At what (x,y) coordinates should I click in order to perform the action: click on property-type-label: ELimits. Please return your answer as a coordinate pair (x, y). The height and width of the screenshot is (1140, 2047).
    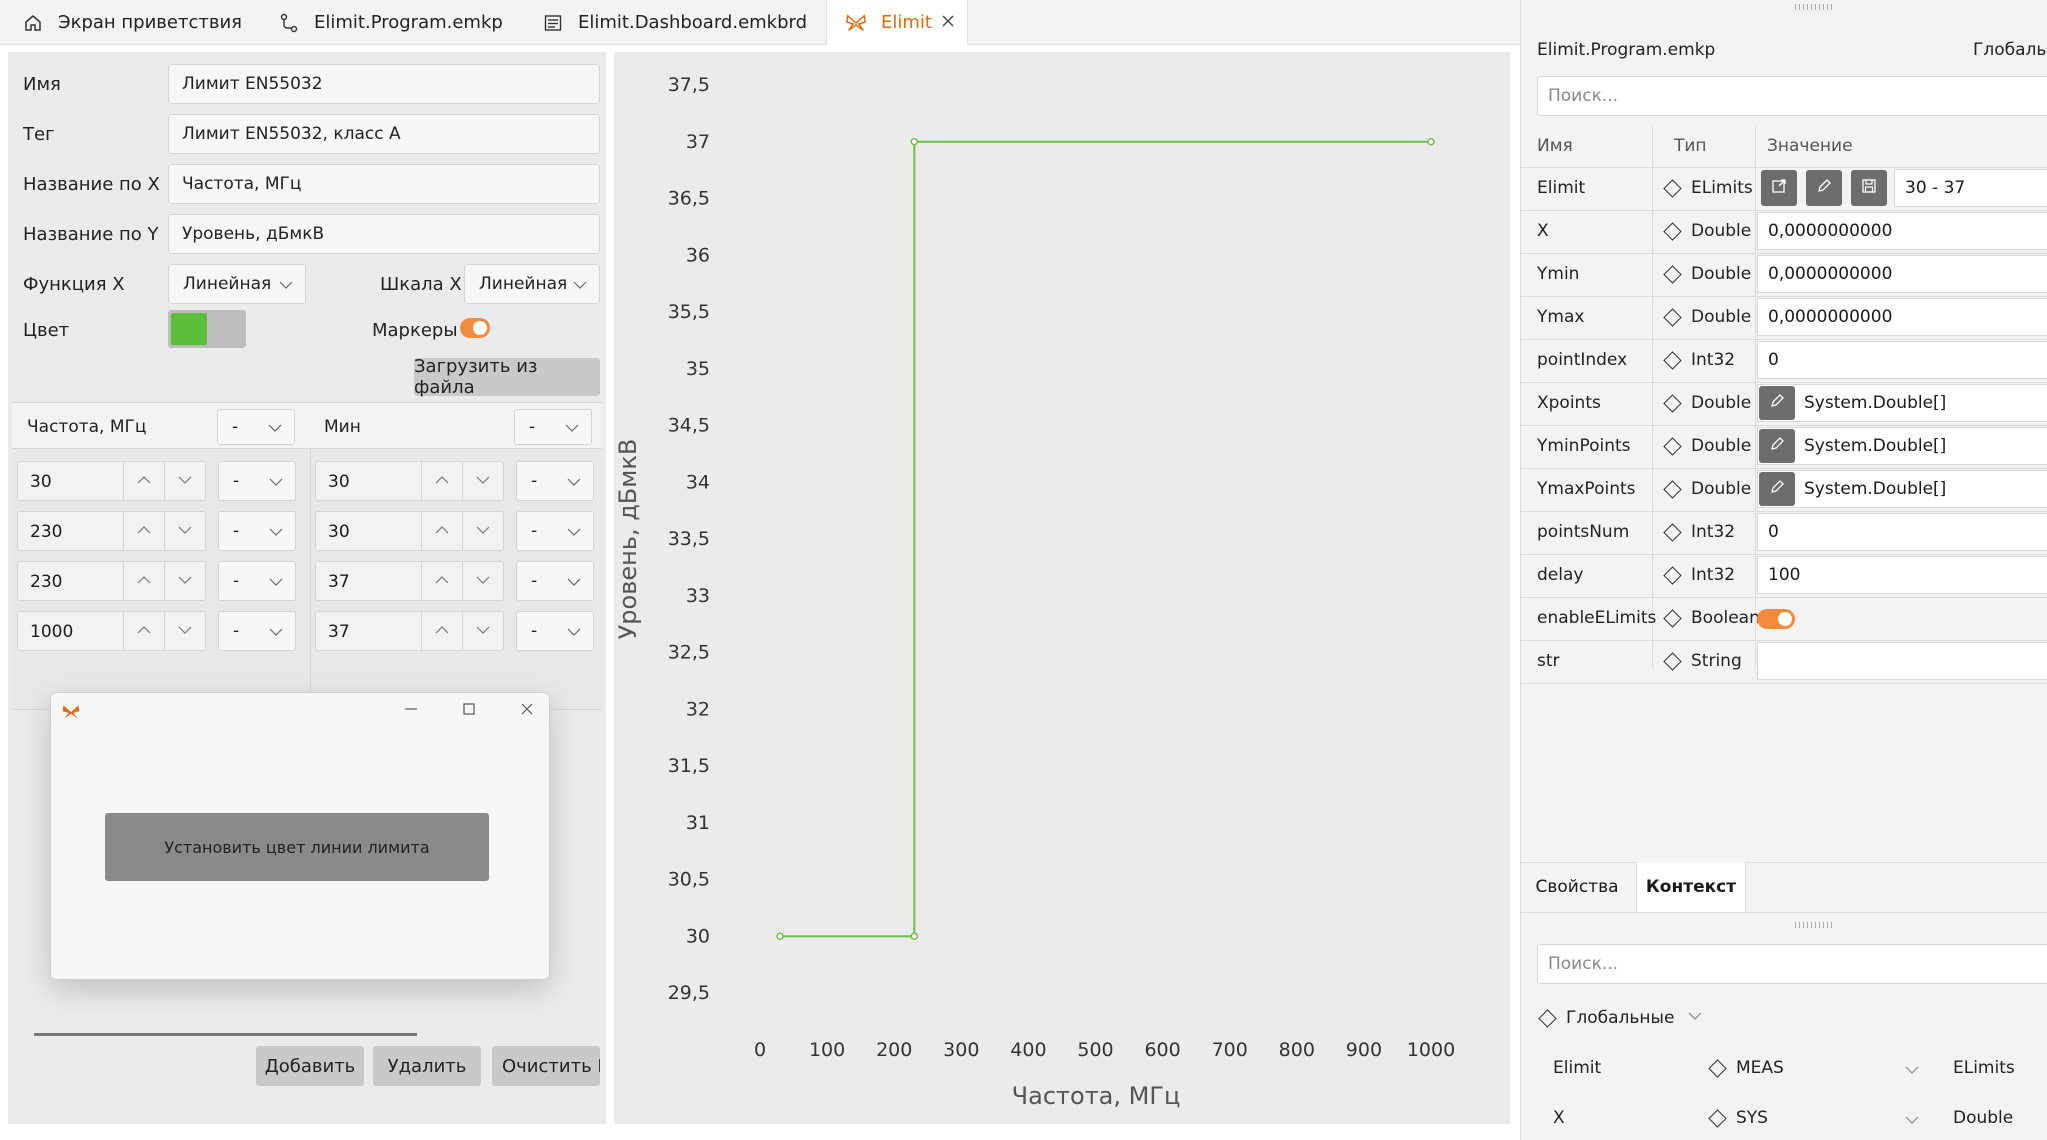
    Looking at the image, I should click on (1722, 188).